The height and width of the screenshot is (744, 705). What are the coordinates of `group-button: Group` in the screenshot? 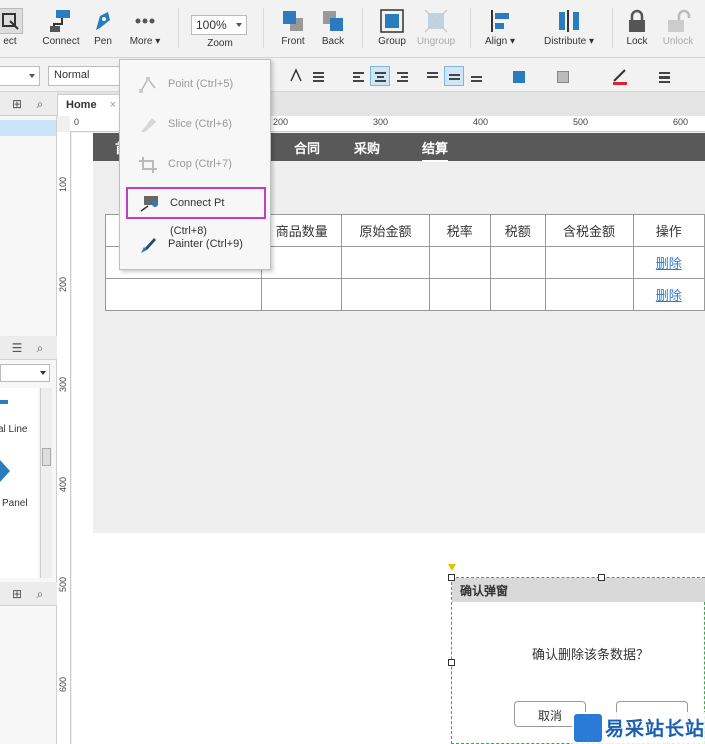 It's located at (392, 29).